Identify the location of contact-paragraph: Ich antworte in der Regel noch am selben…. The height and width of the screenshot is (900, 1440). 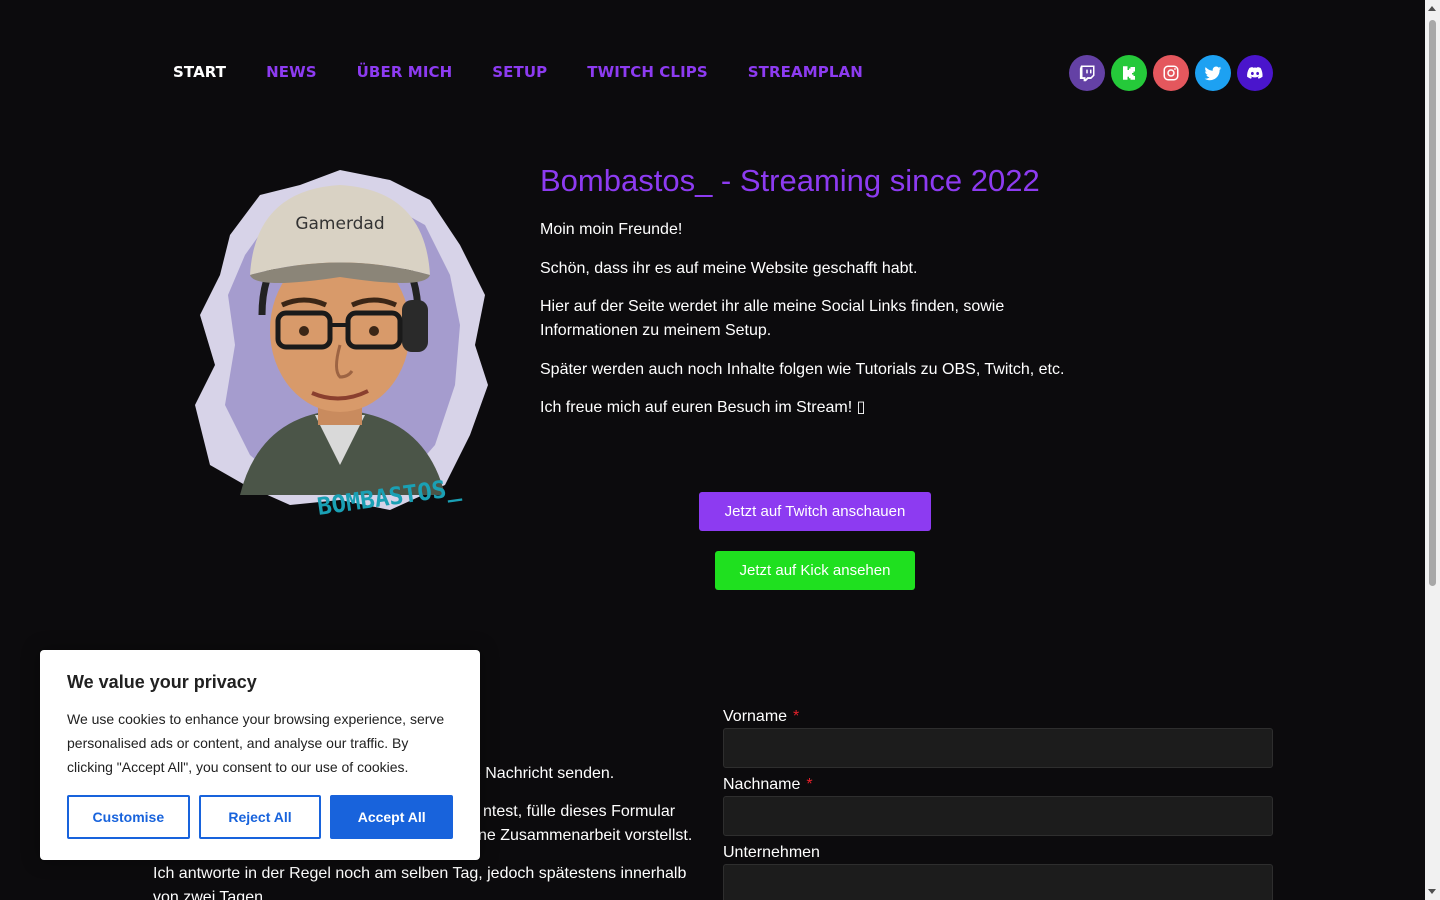
(420, 873).